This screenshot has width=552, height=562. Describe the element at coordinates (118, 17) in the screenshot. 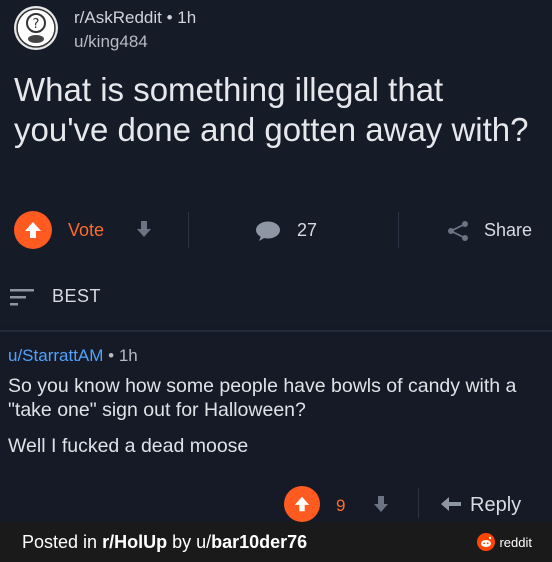

I see `subreddit-link: r/AskReddit` at that location.